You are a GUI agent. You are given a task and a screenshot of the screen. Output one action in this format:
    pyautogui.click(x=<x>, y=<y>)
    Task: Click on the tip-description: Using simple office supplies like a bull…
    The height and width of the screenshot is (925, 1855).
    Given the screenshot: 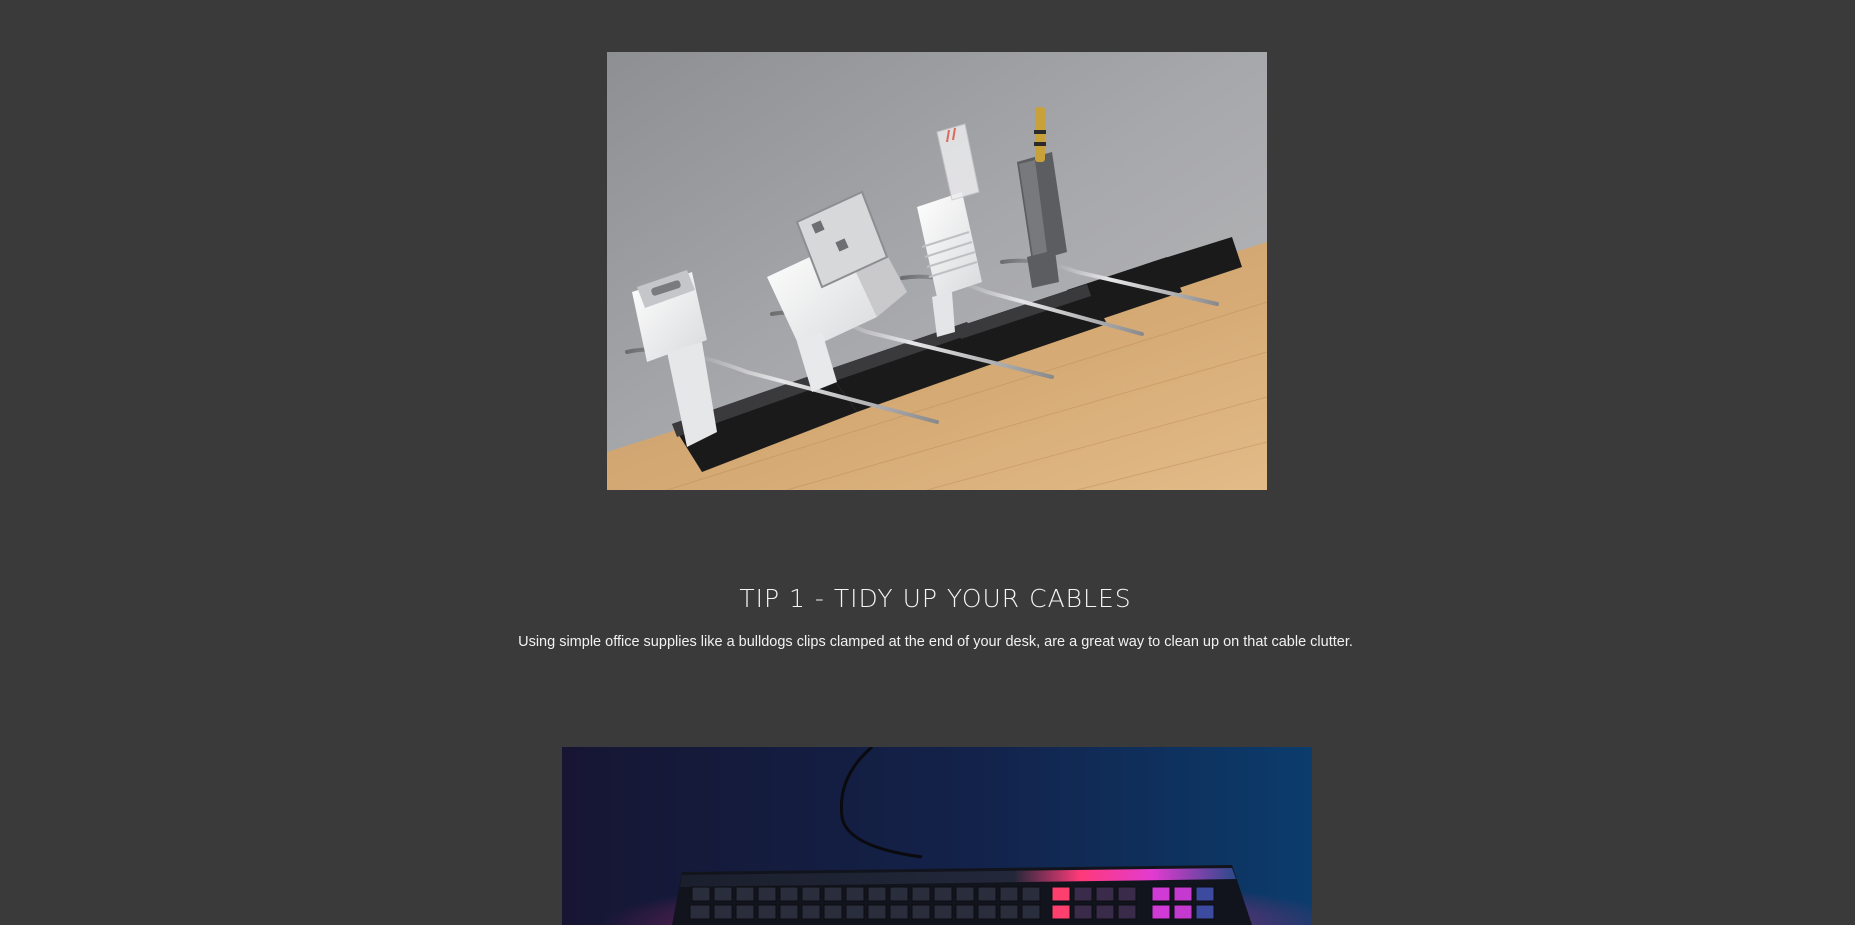 What is the action you would take?
    pyautogui.click(x=935, y=642)
    